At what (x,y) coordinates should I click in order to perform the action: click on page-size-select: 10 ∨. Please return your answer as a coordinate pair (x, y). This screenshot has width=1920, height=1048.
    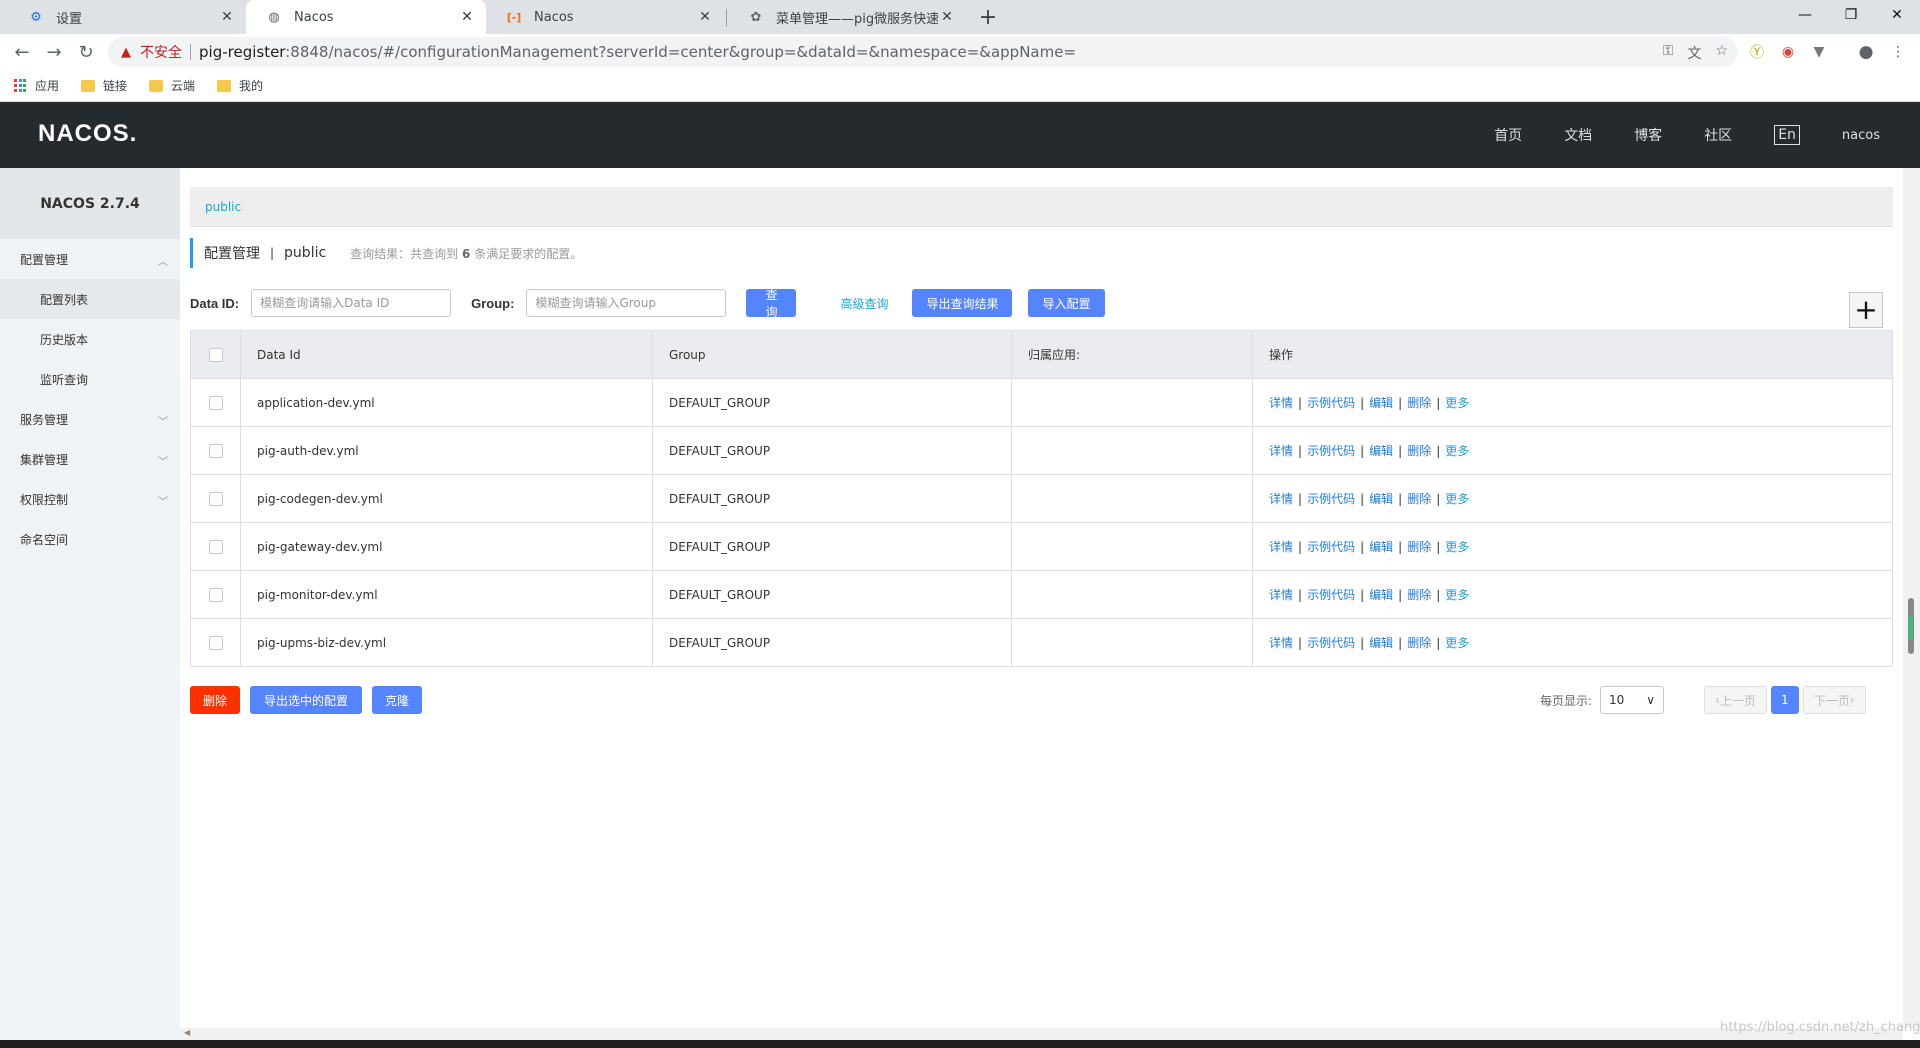
    Looking at the image, I should click on (1632, 700).